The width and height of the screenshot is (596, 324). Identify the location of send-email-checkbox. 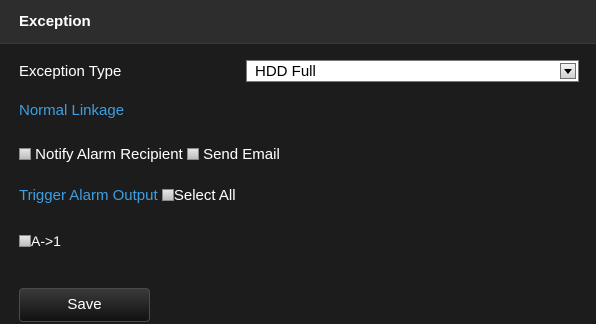
(192, 154).